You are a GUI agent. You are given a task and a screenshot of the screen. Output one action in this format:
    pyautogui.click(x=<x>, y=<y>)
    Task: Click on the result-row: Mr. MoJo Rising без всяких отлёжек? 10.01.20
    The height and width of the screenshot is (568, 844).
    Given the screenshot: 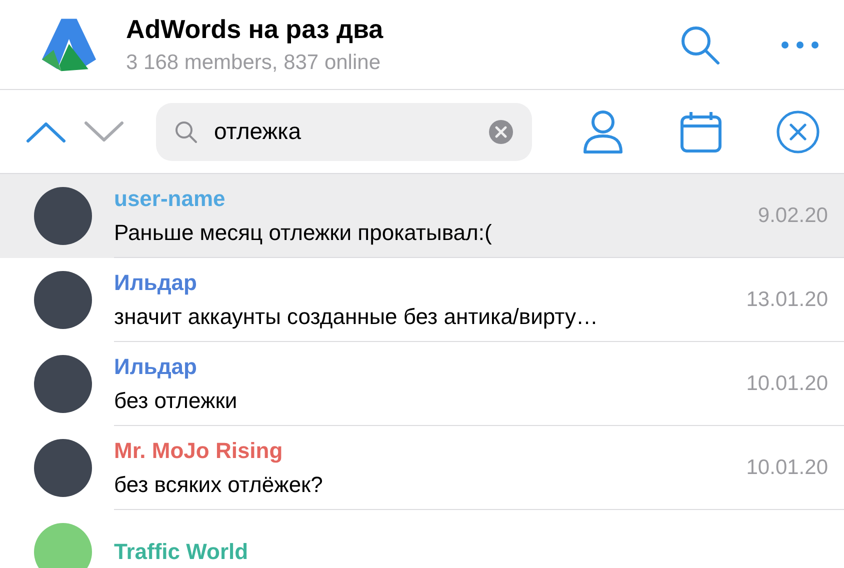 What is the action you would take?
    pyautogui.click(x=422, y=468)
    